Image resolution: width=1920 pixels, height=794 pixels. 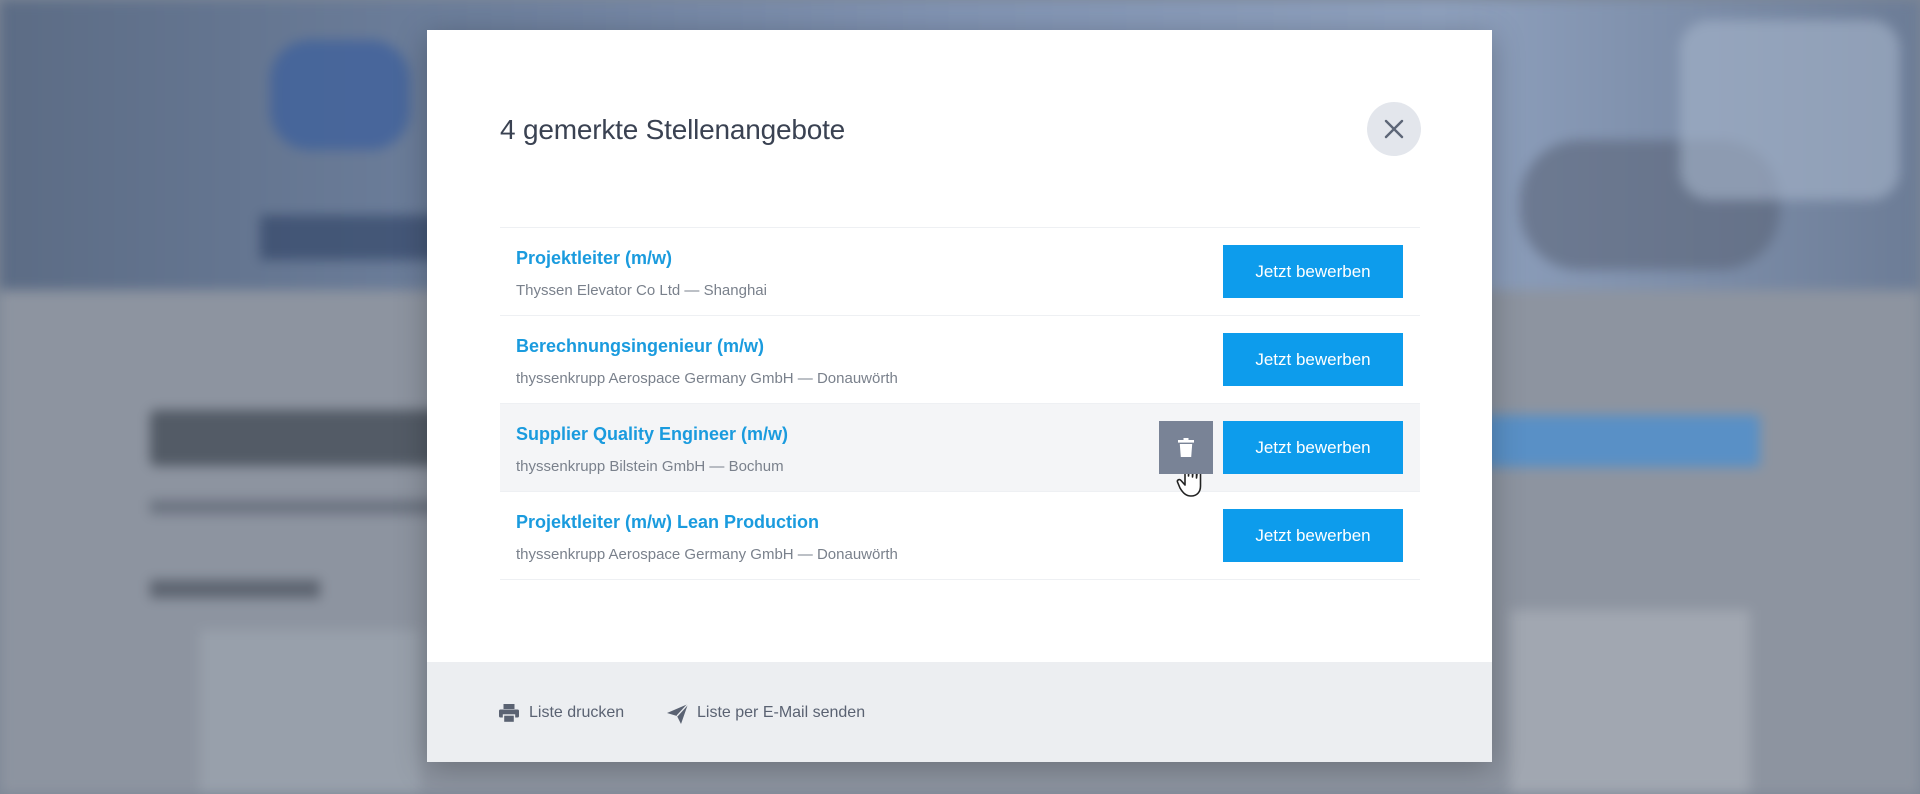 I want to click on modal-title: 4 gemerkte Stellenangebote, so click(x=673, y=129).